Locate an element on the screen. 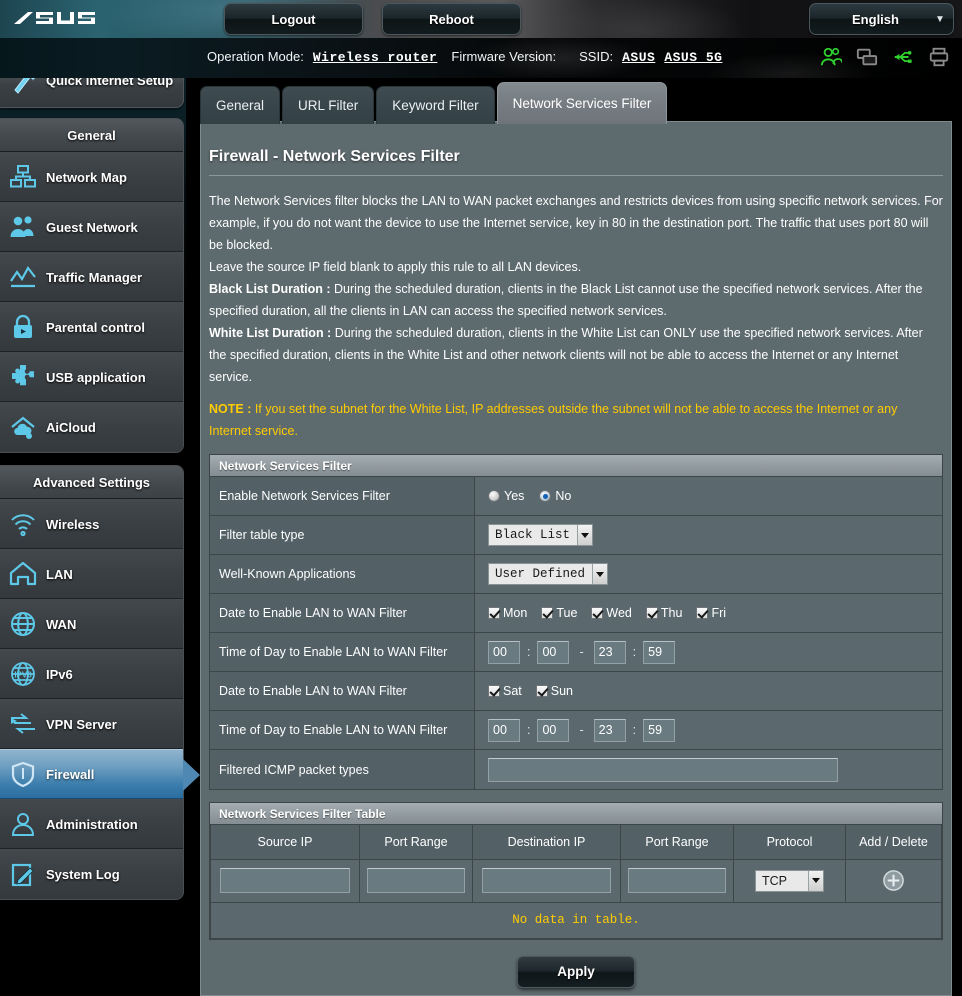 Image resolution: width=962 pixels, height=996 pixels. add-circle-icon is located at coordinates (893, 880).